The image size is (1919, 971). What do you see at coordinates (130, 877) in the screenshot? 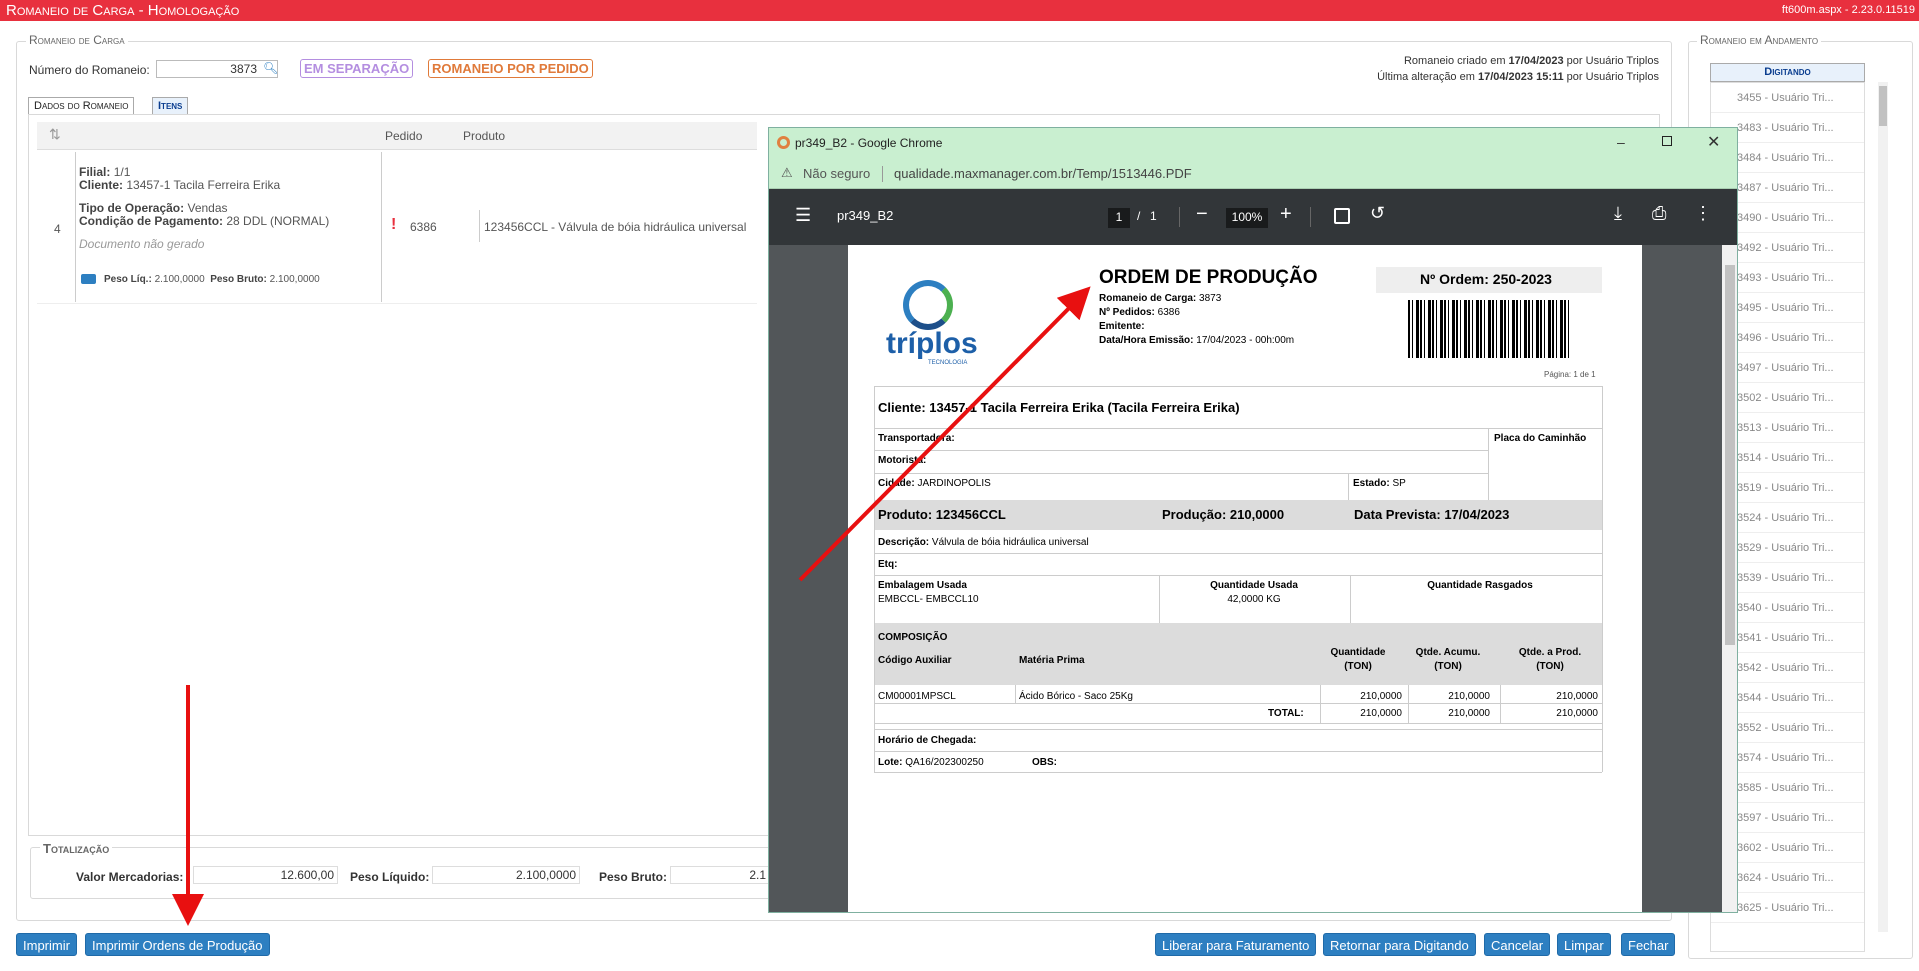
I see `valor-label: Valor Mercadorias:` at bounding box center [130, 877].